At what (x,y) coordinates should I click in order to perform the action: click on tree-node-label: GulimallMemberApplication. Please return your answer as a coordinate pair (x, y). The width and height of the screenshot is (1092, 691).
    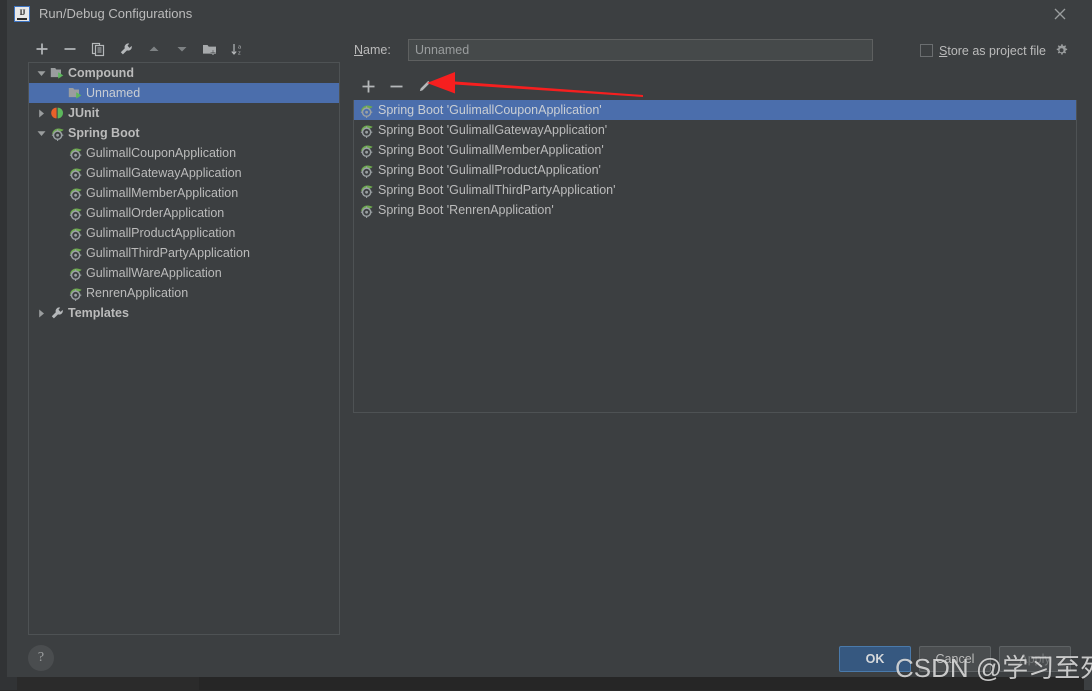
    Looking at the image, I should click on (162, 193).